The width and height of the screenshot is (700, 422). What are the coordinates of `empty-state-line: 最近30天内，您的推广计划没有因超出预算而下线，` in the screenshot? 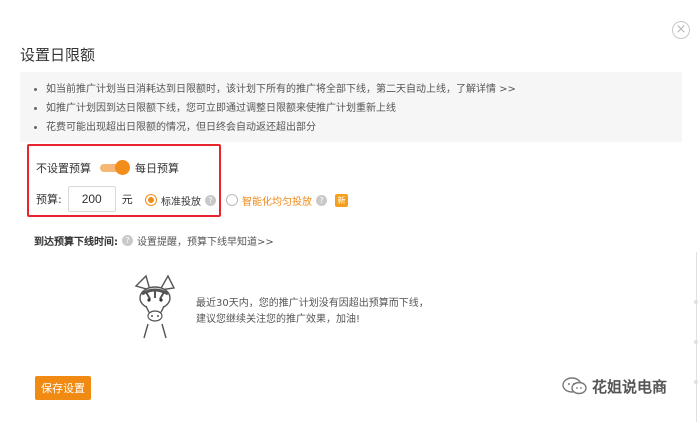 It's located at (312, 303).